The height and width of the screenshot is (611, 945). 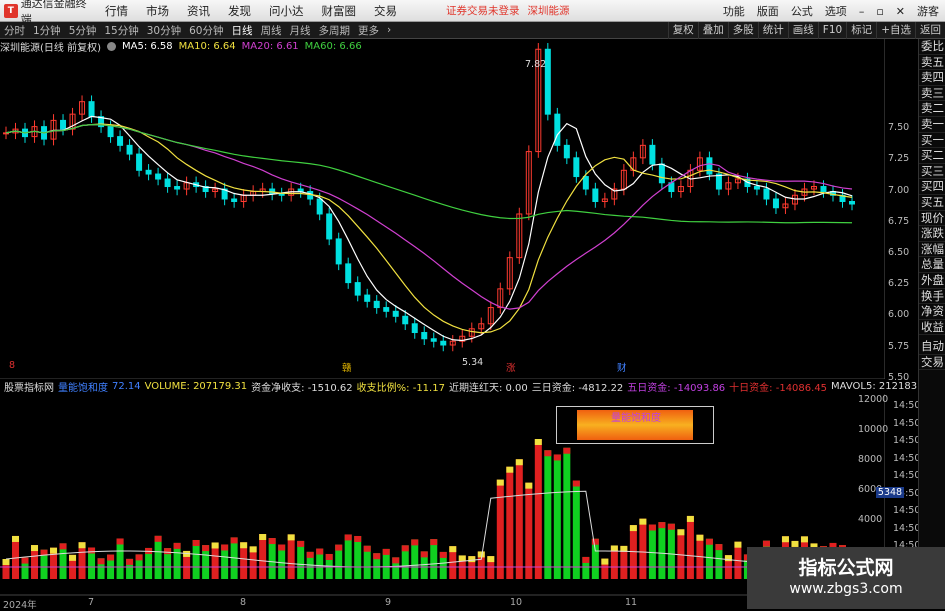 I want to click on sidebar-item: 卖五, so click(x=932, y=63).